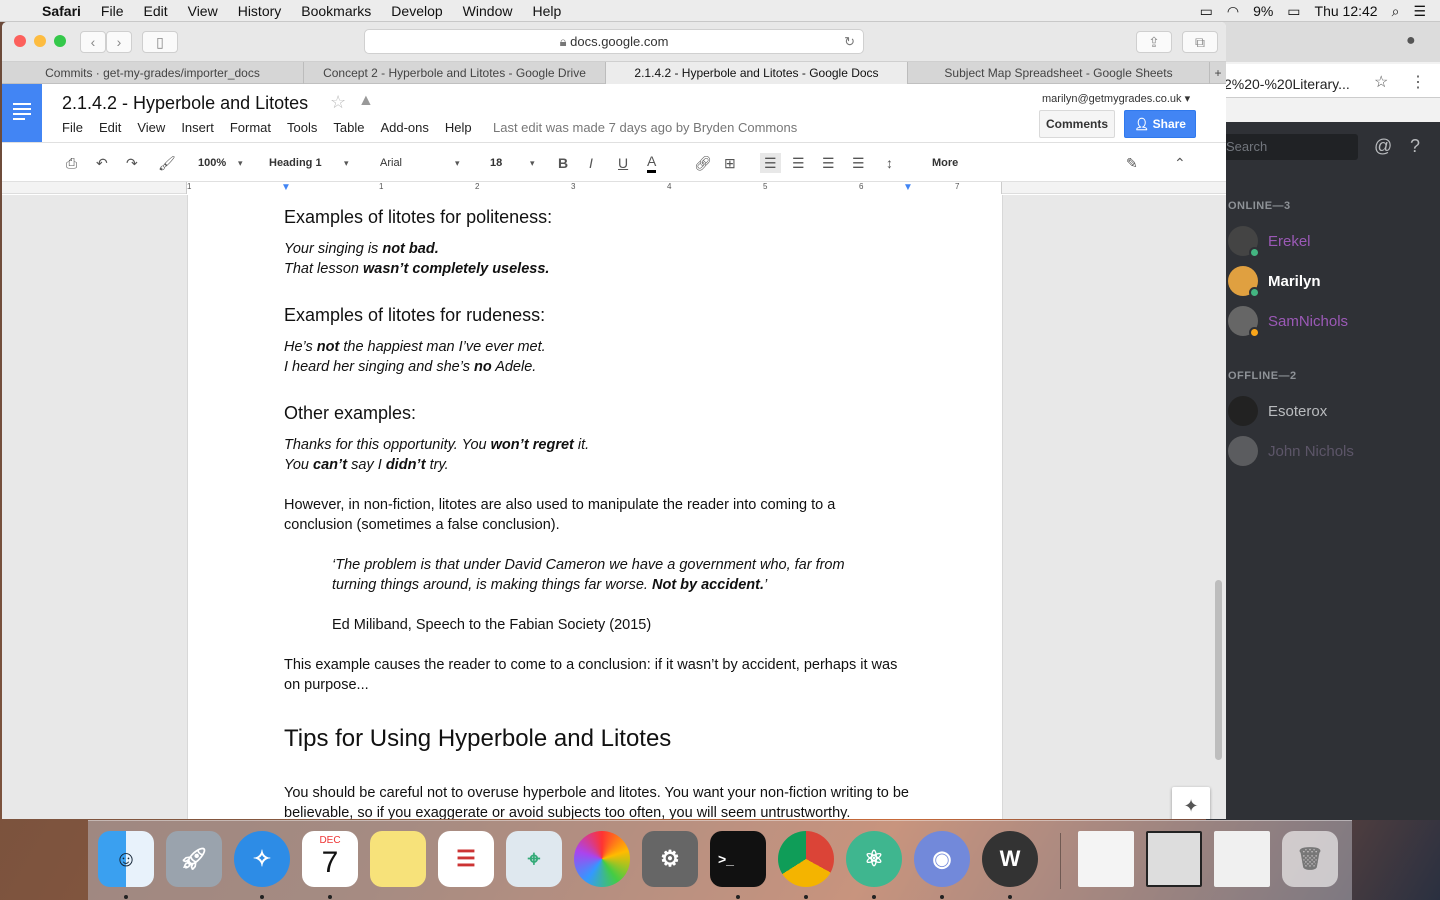 The width and height of the screenshot is (1440, 900). I want to click on system-preferences-icon: ⚙, so click(670, 859).